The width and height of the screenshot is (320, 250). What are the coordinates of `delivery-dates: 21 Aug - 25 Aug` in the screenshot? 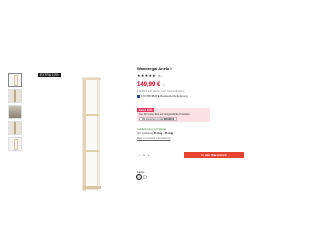 It's located at (163, 134).